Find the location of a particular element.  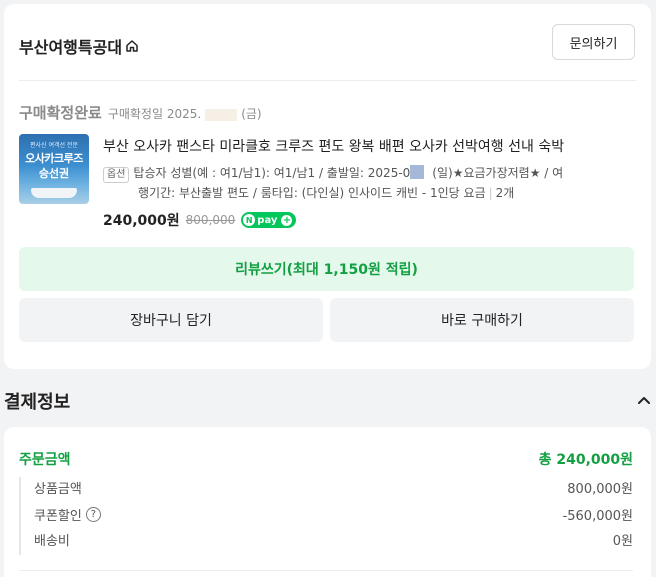

buy-now-button: 바로 구매하기 is located at coordinates (482, 320).